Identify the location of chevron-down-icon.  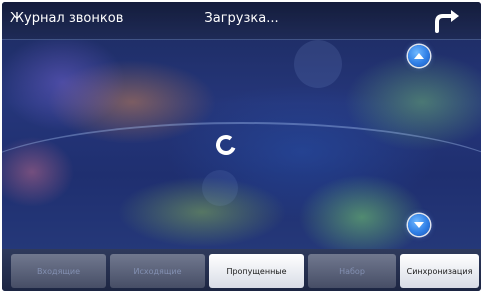
(419, 225).